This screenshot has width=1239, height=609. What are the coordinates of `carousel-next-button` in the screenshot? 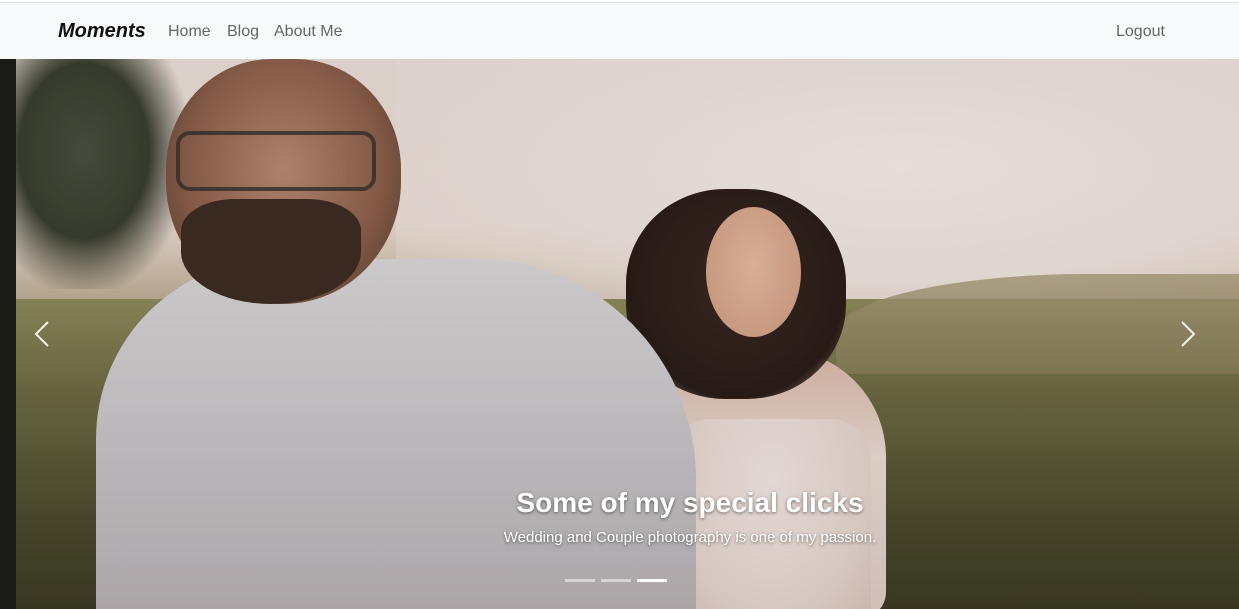 It's located at (1188, 334).